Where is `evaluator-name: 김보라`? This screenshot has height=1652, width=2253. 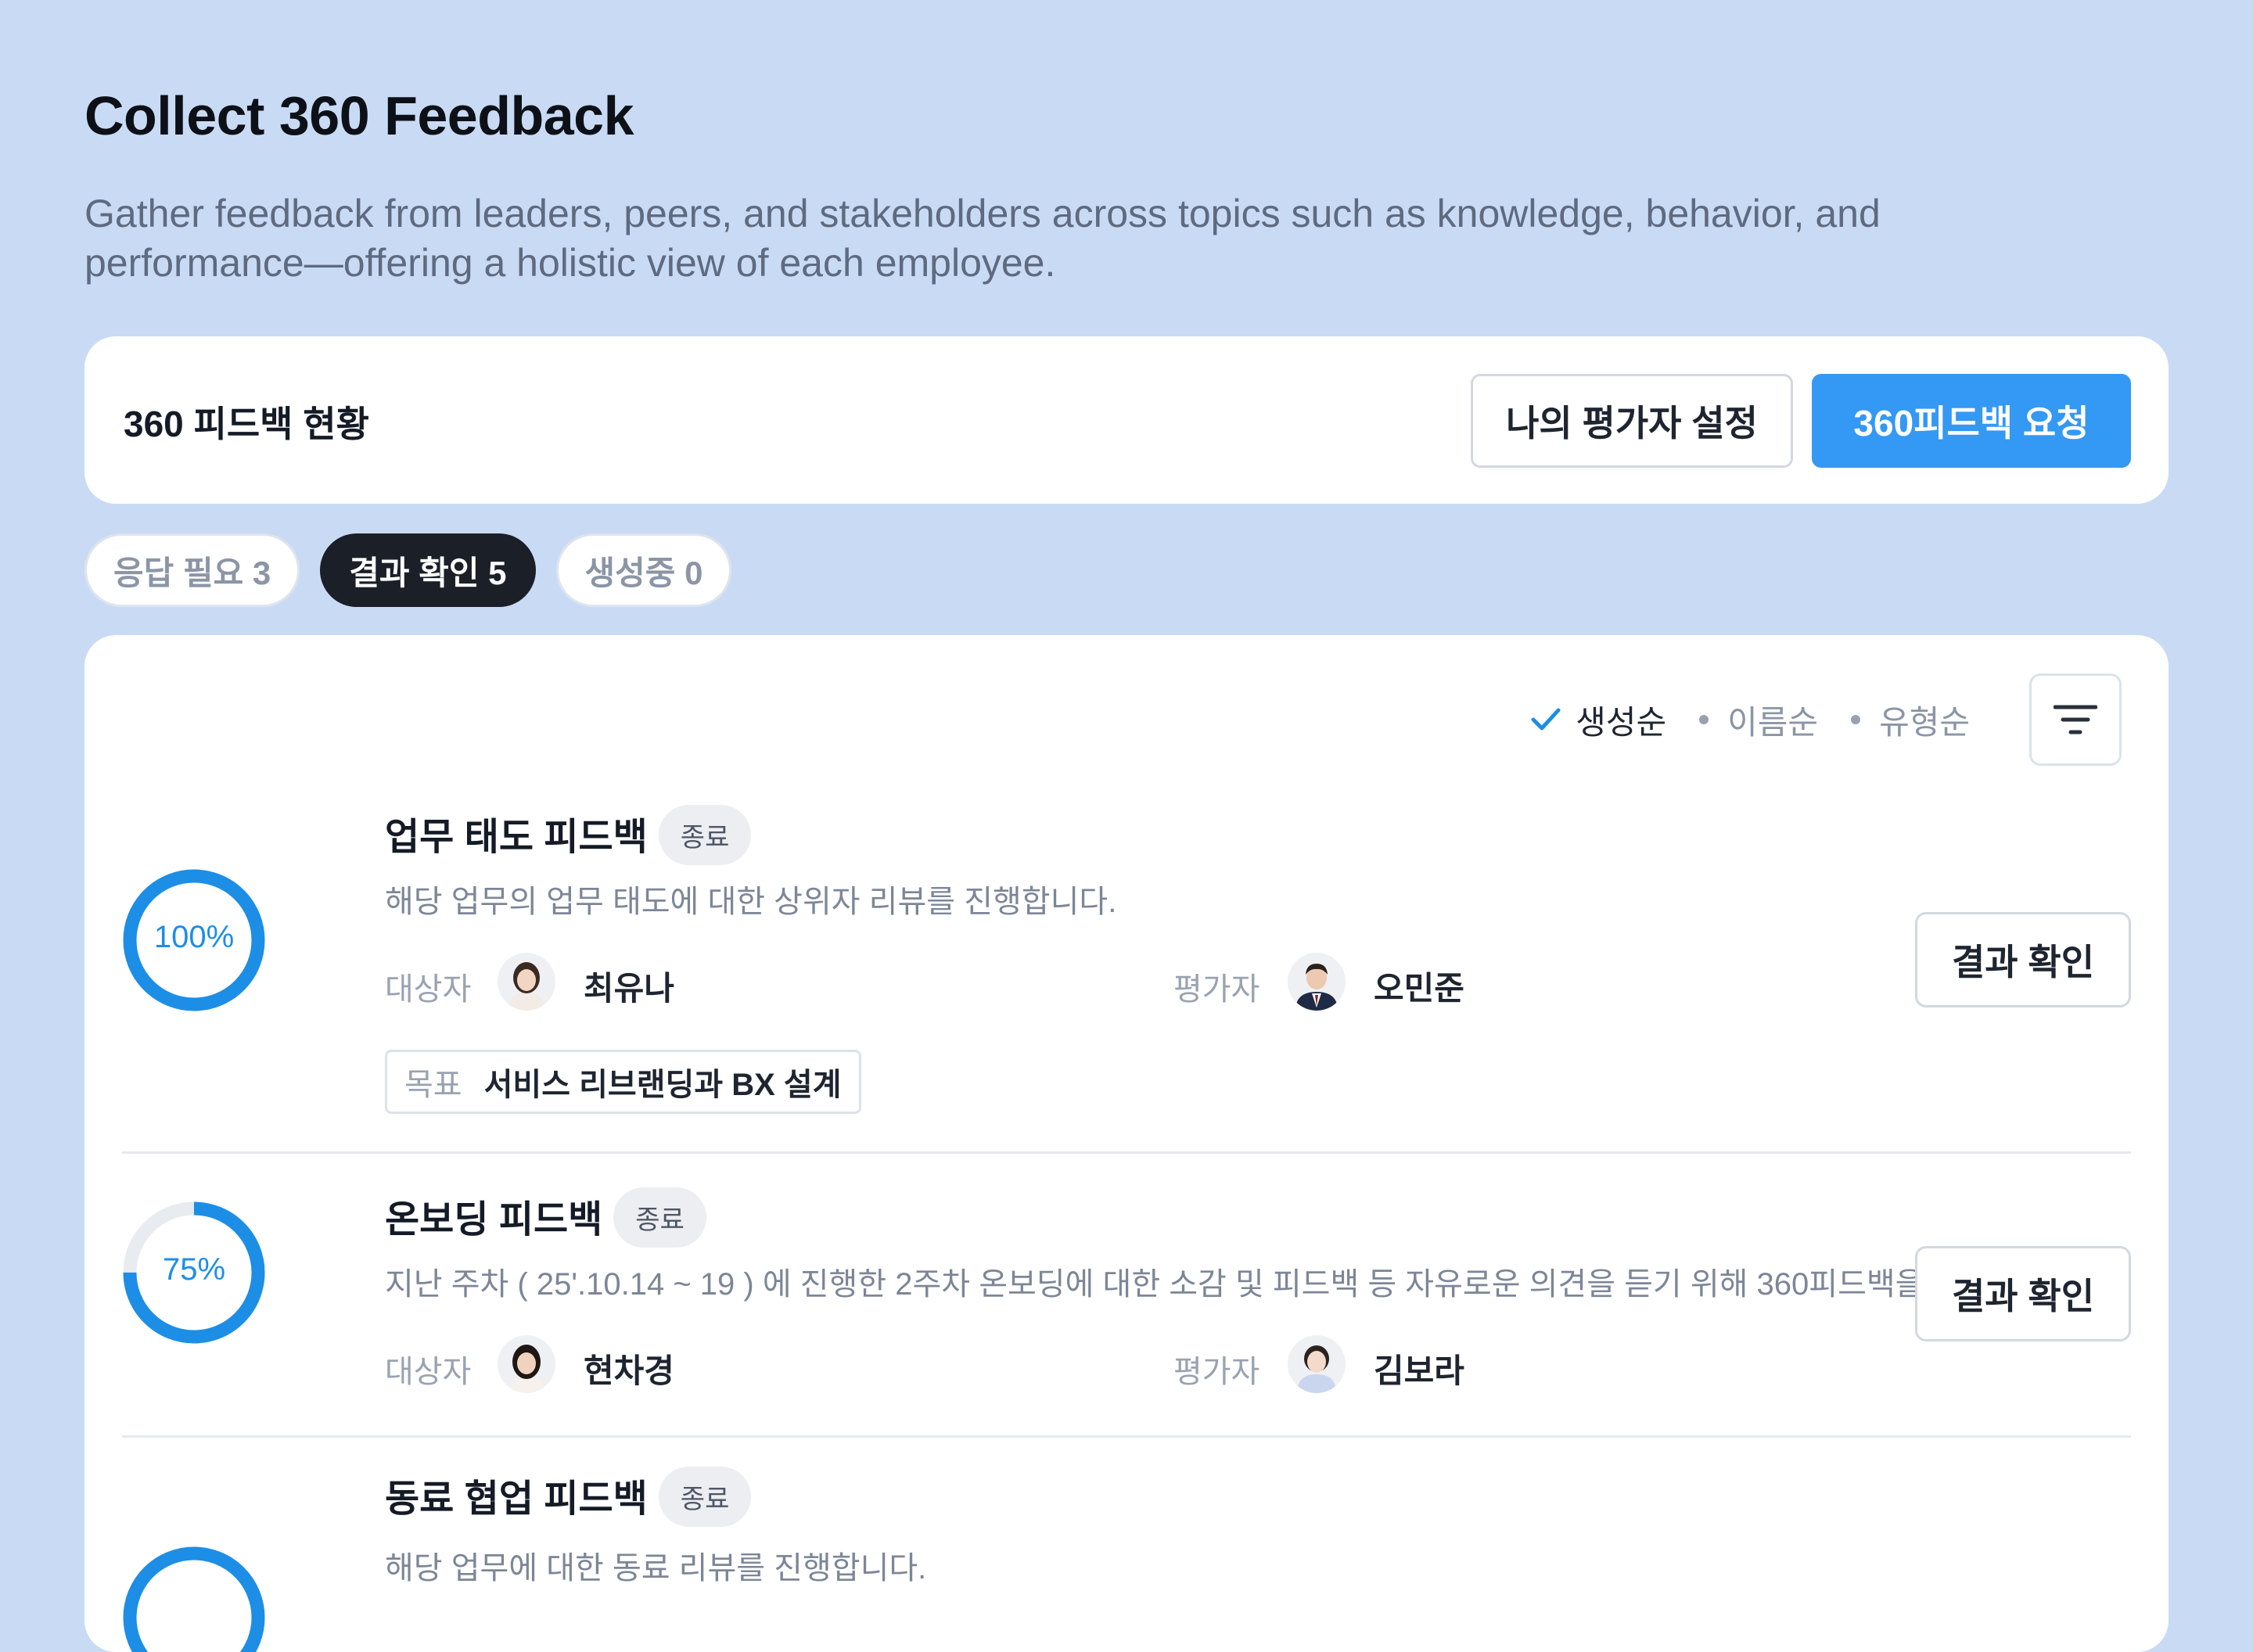
evaluator-name: 김보라 is located at coordinates (1419, 1370).